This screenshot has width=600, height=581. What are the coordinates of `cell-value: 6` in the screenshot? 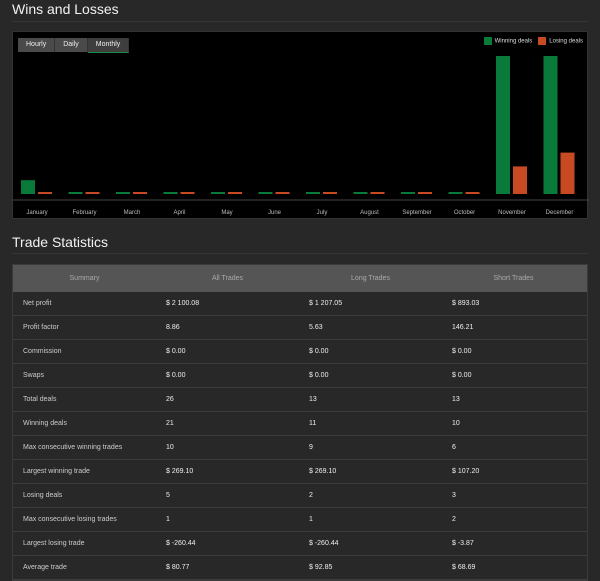 It's located at (454, 447).